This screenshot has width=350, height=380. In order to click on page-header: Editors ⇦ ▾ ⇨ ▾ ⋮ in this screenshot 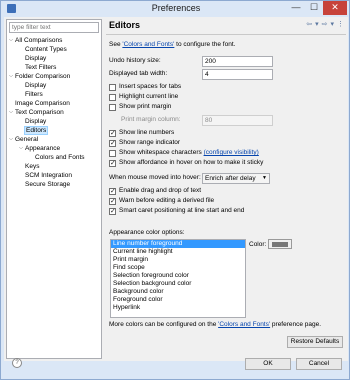, I will do `click(226, 26)`.